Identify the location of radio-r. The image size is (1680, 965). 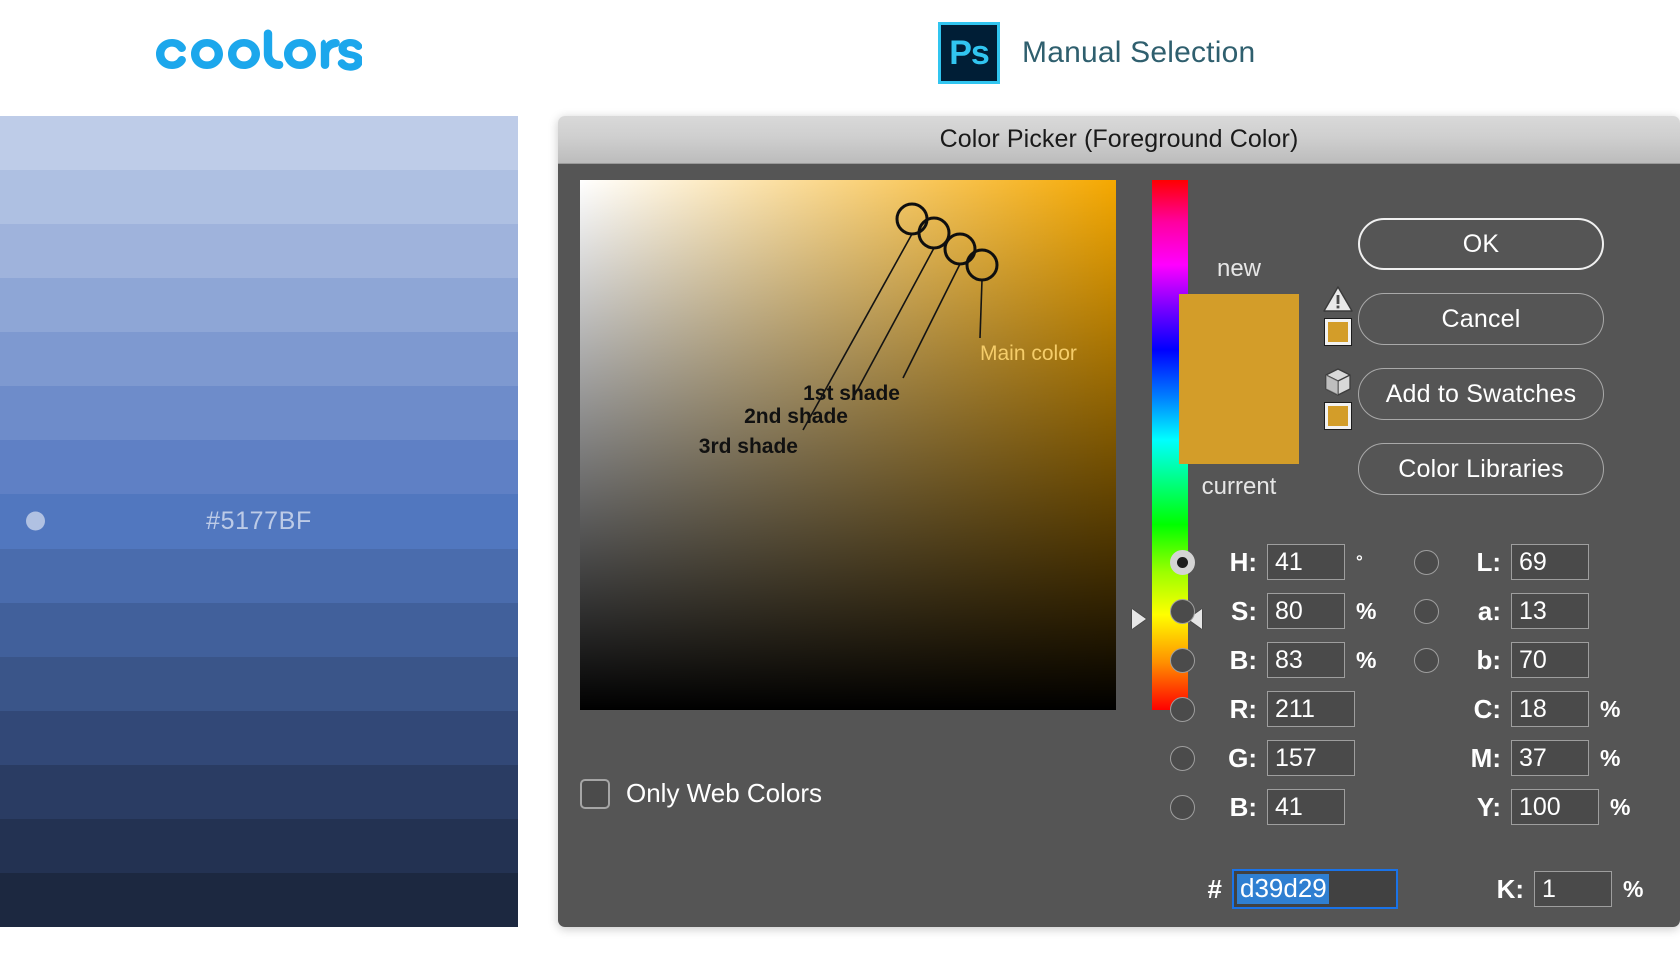
(1182, 709).